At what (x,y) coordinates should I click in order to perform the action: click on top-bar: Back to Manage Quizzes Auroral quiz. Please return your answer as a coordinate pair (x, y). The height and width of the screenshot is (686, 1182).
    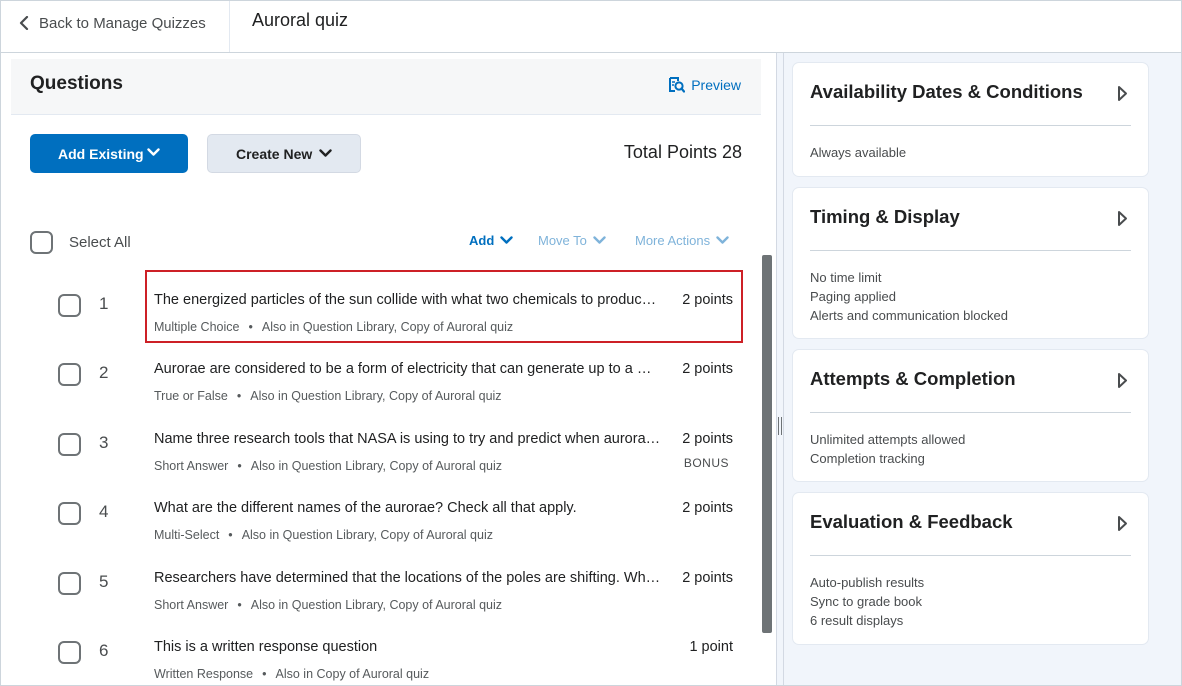
    Looking at the image, I should click on (591, 27).